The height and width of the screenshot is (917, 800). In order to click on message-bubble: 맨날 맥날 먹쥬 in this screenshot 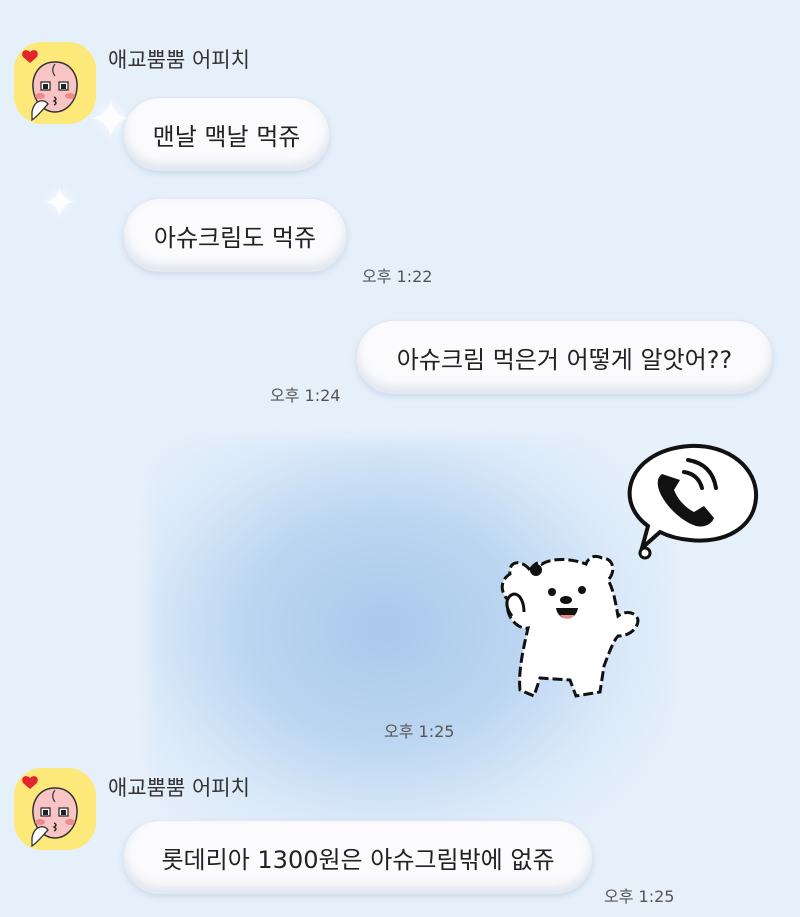, I will do `click(226, 134)`.